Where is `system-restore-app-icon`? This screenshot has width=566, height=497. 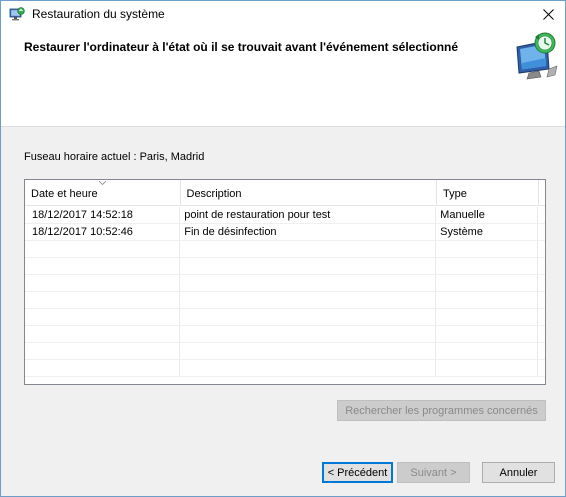 system-restore-app-icon is located at coordinates (17, 14).